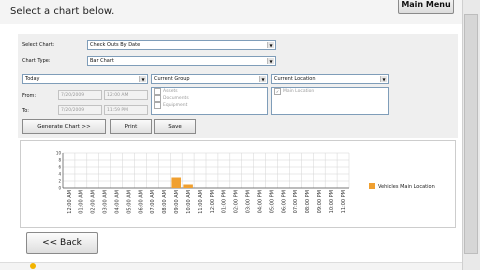  I want to click on y-tick-label: 8, so click(59, 160).